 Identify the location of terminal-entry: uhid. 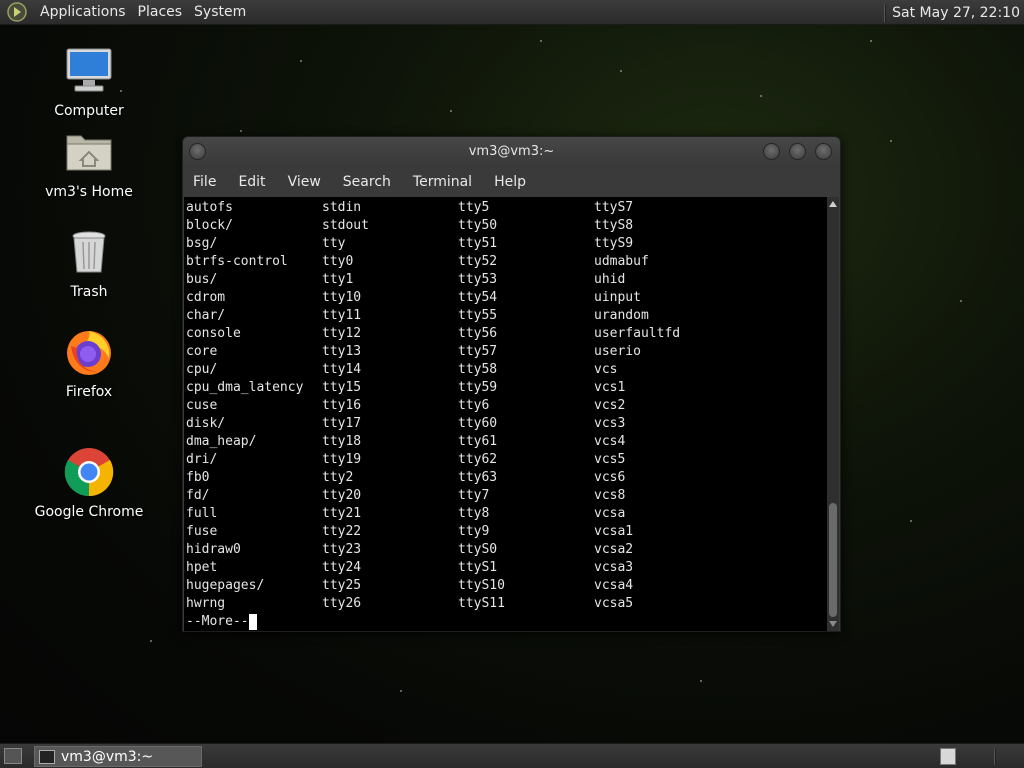
(610, 279).